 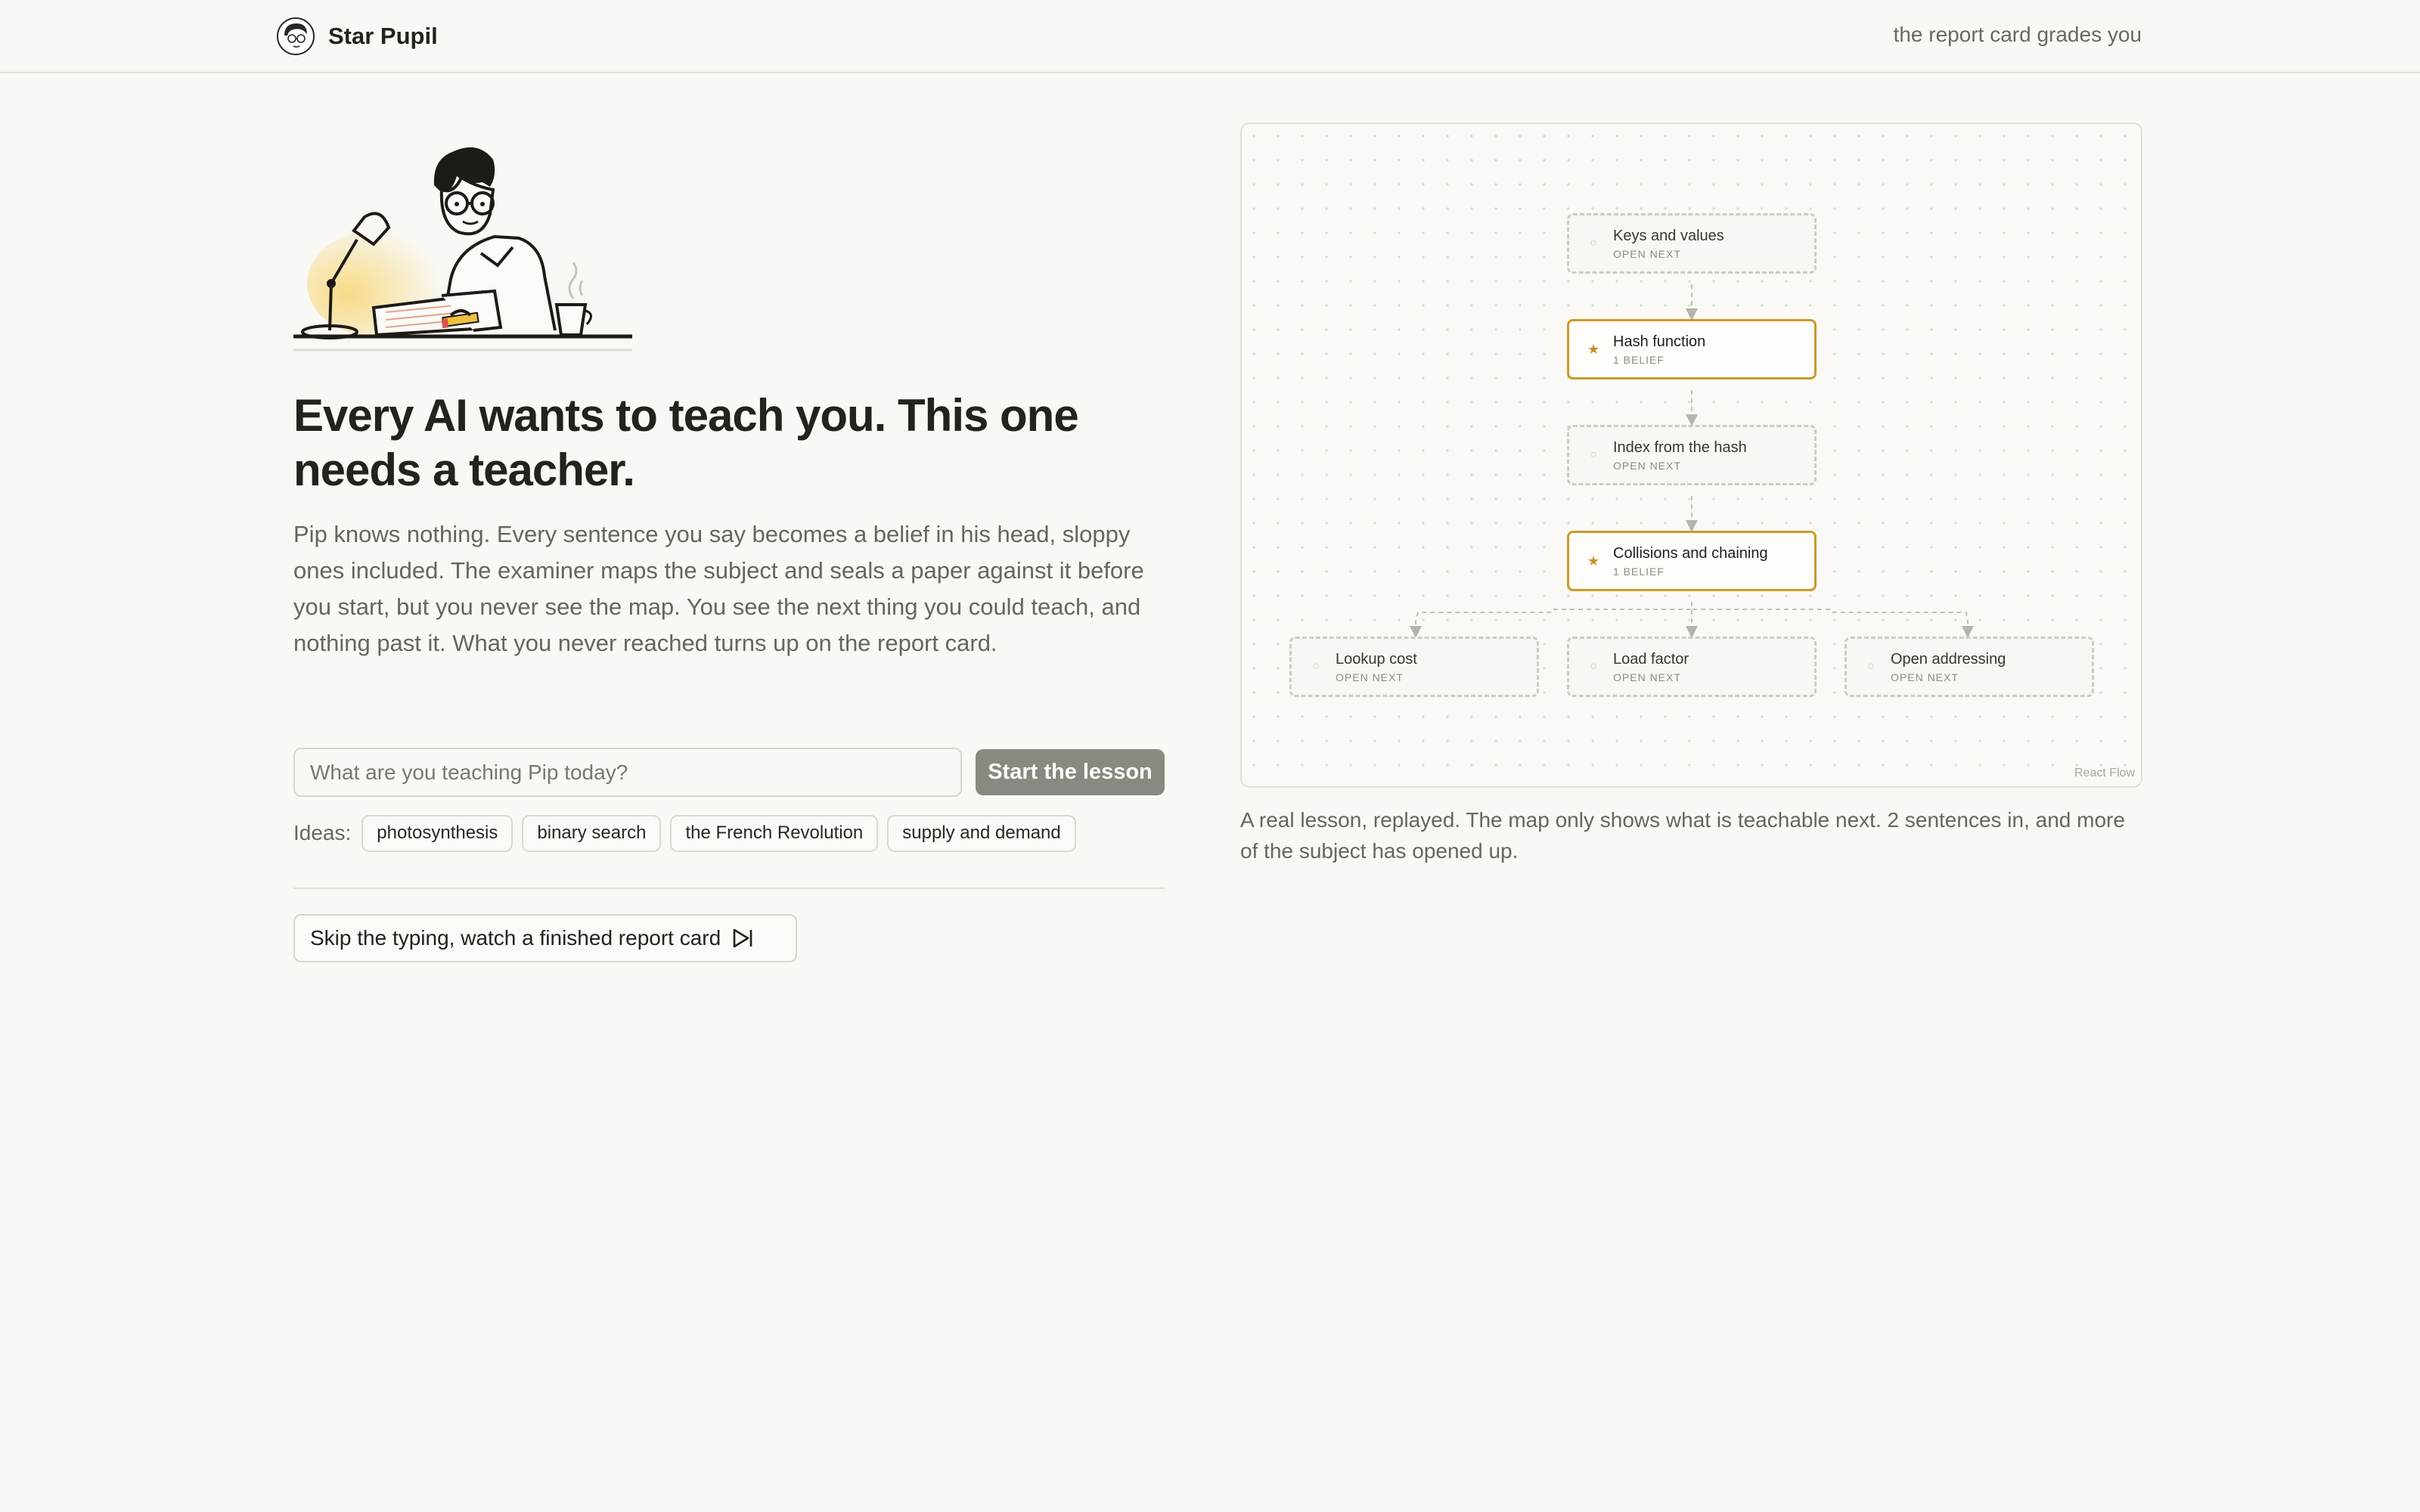 I want to click on map-node-open-addressing: ○ Open addressing OPEN NEXT, so click(x=1969, y=667).